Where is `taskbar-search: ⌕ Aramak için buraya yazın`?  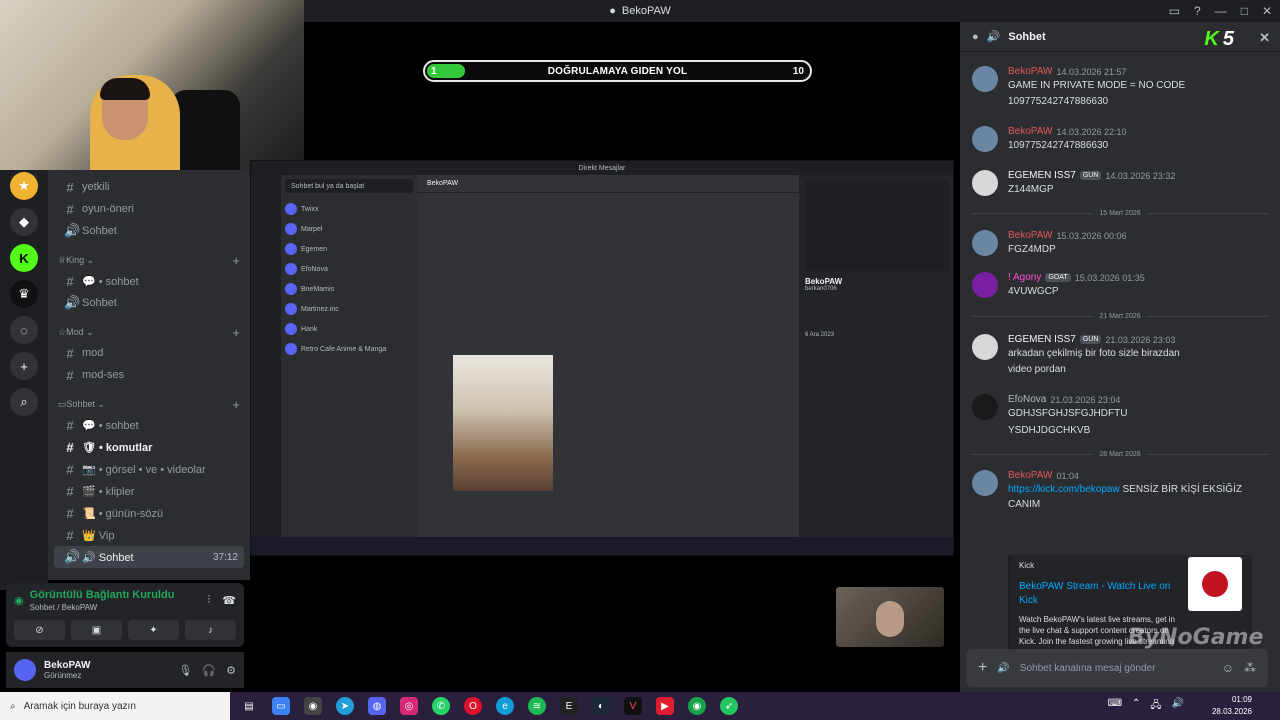 taskbar-search: ⌕ Aramak için buraya yazın is located at coordinates (115, 706).